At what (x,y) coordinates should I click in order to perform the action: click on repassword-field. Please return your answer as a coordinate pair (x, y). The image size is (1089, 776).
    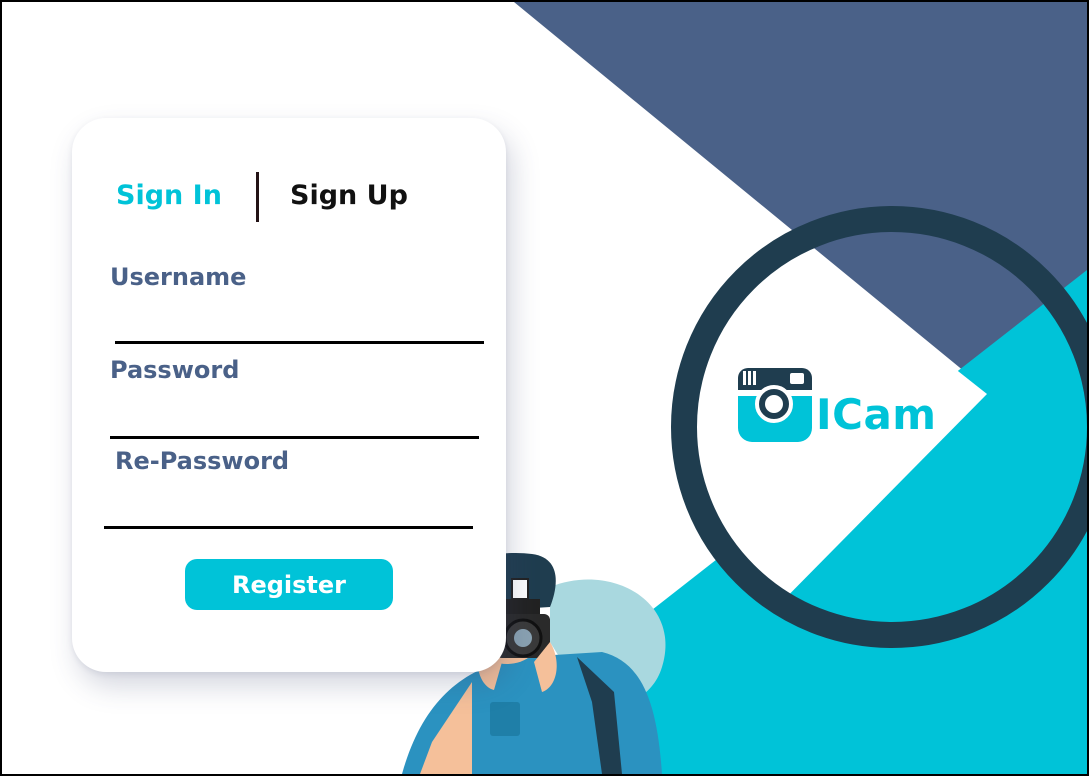
    Looking at the image, I should click on (288, 512).